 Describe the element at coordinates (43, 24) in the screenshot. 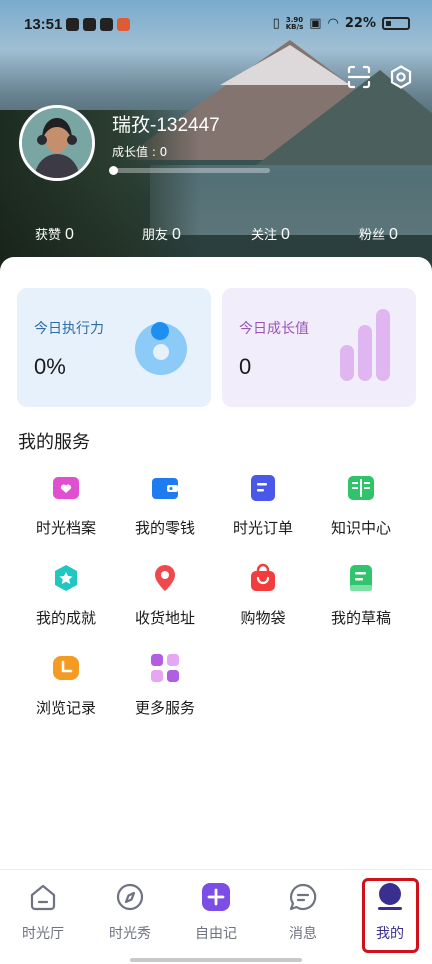

I see `status-time: 13:51` at that location.